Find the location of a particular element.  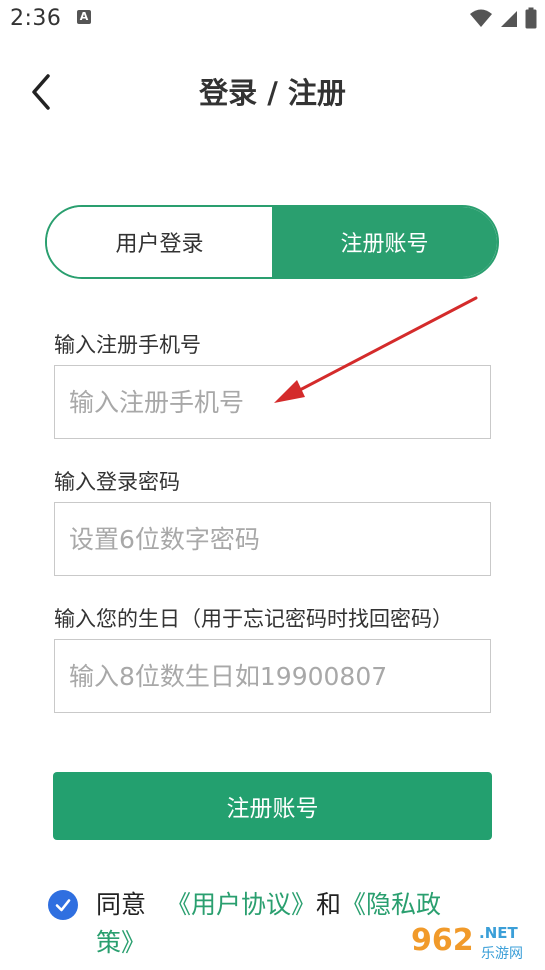

svg-text: .NET is located at coordinates (498, 933).